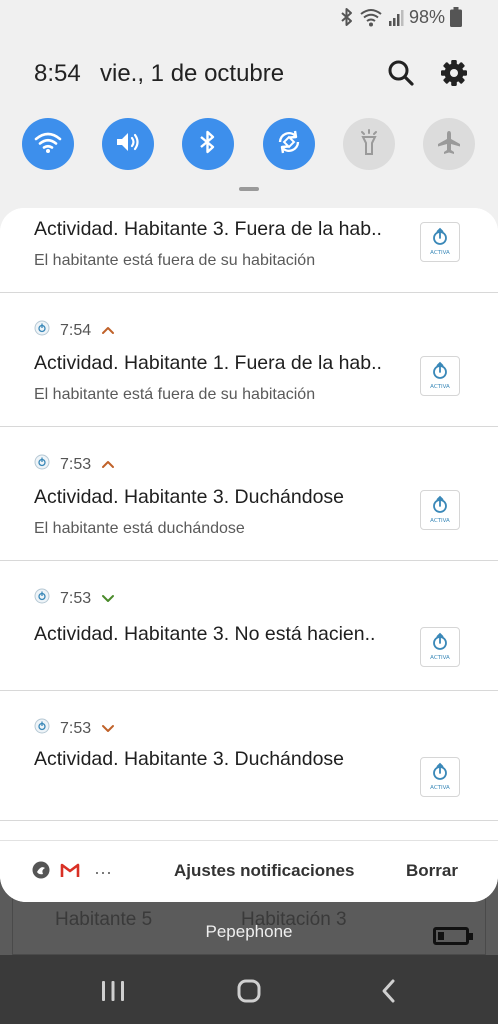  I want to click on search-icon, so click(401, 73).